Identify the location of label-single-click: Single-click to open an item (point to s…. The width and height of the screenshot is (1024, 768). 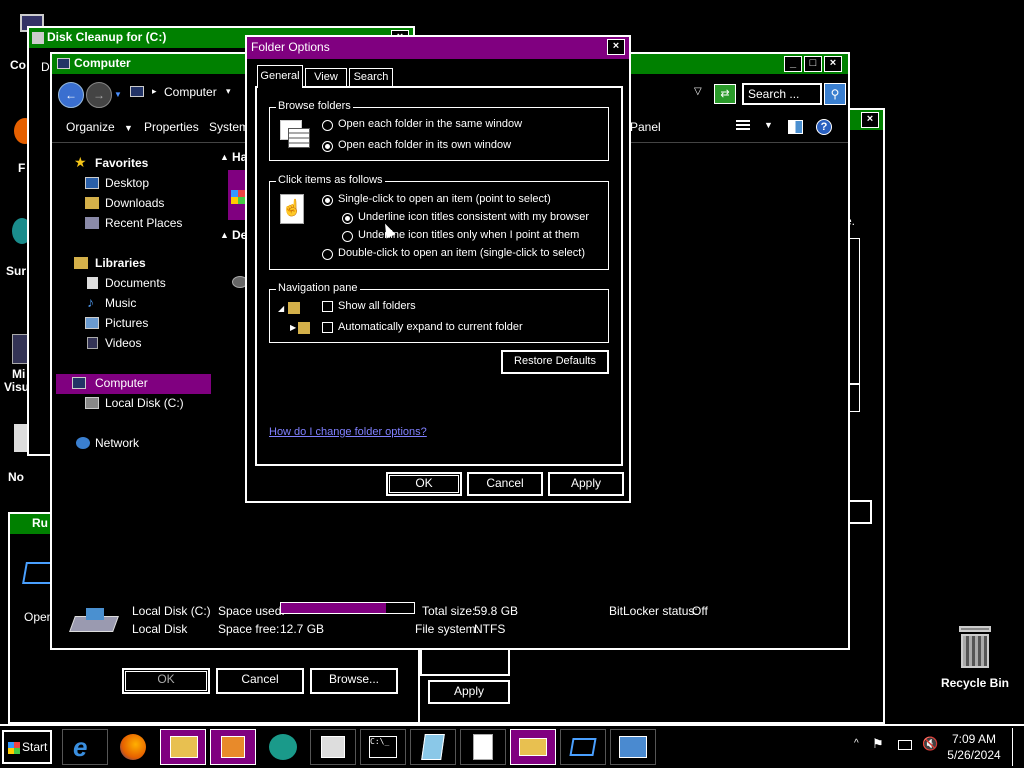
(444, 199).